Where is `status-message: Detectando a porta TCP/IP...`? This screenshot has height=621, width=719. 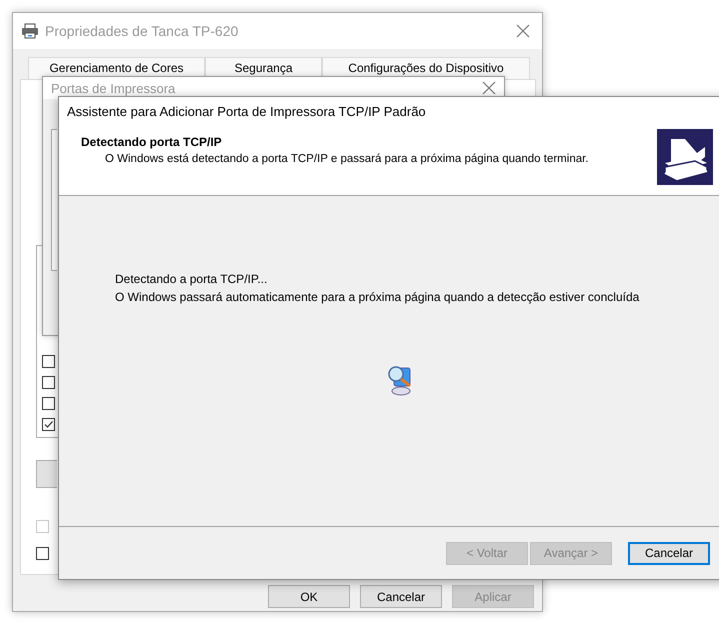 status-message: Detectando a porta TCP/IP... is located at coordinates (191, 279).